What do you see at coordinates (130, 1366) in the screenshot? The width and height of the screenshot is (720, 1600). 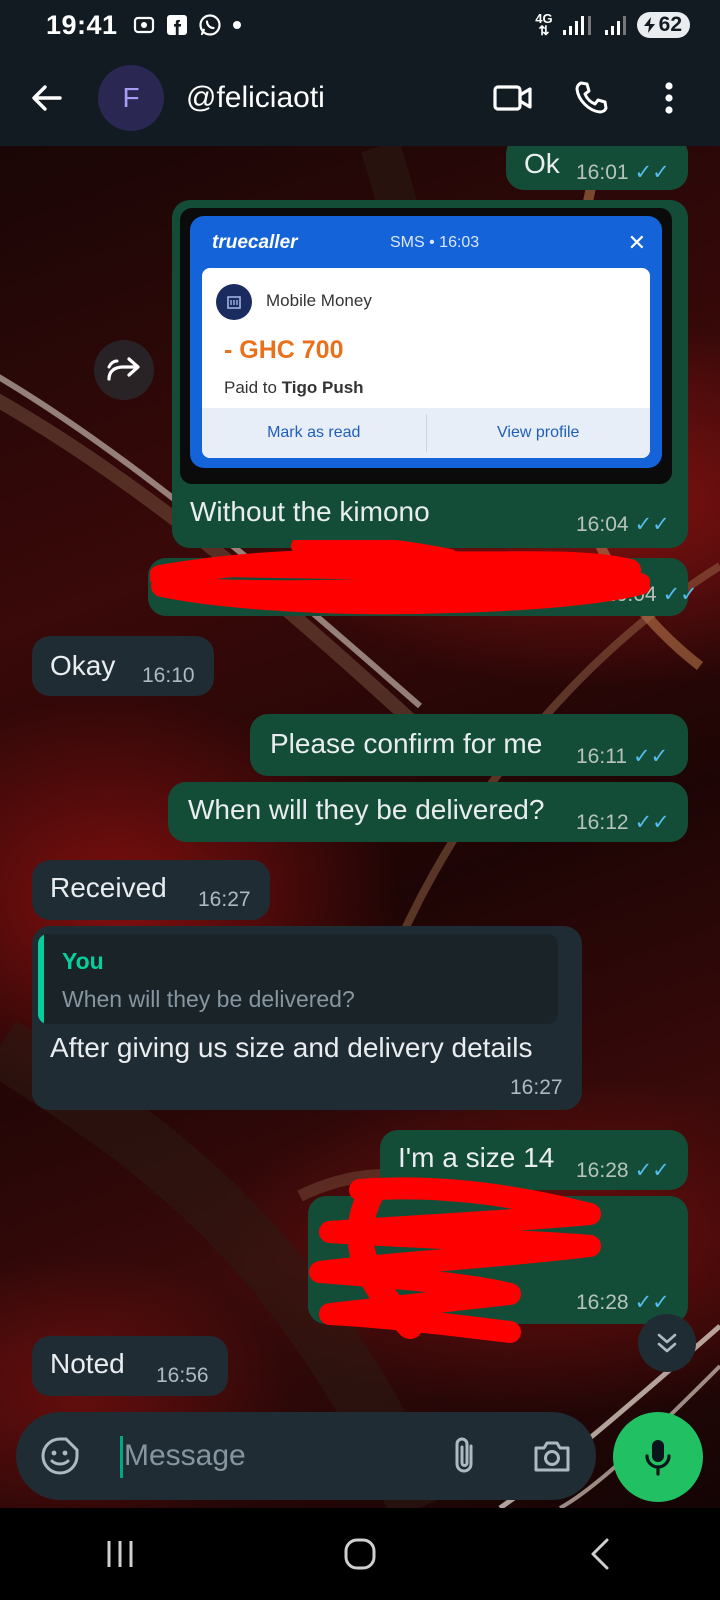 I see `message-incoming: Noted 16:56` at bounding box center [130, 1366].